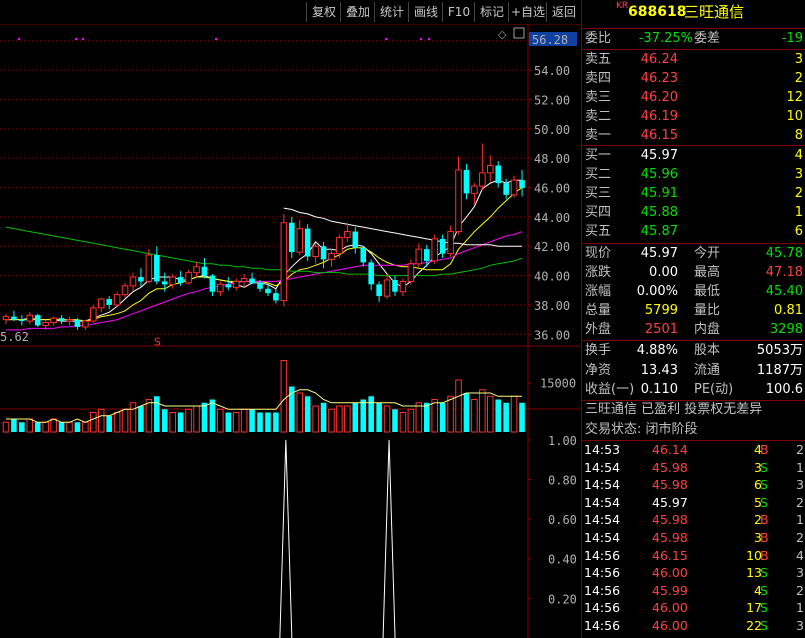 This screenshot has width=805, height=638. Describe the element at coordinates (562, 599) in the screenshot. I see `indicator-tick-label: 0.20` at that location.